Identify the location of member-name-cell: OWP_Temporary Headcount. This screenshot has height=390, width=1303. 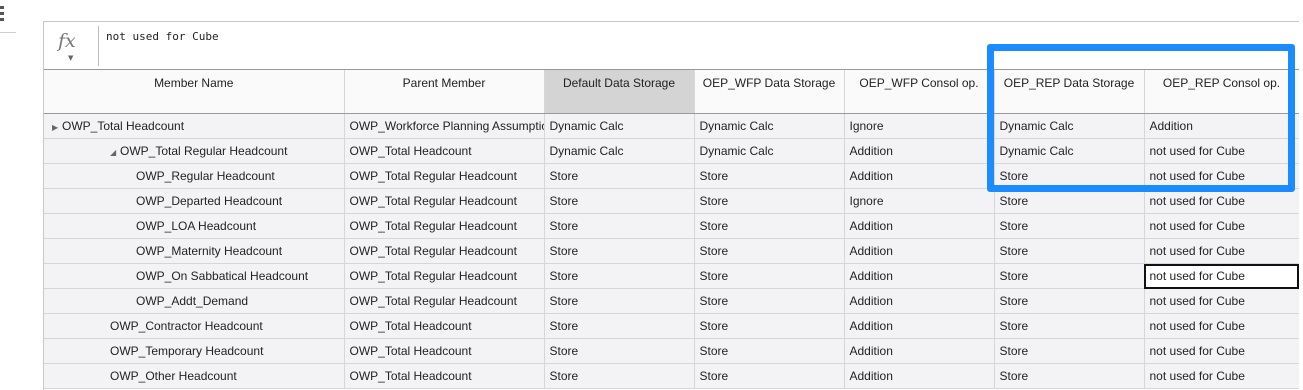
(194, 351).